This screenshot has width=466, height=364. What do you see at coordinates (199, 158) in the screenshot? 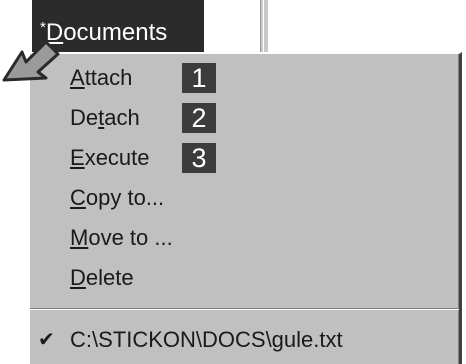
I see `step-badge-3: 3` at bounding box center [199, 158].